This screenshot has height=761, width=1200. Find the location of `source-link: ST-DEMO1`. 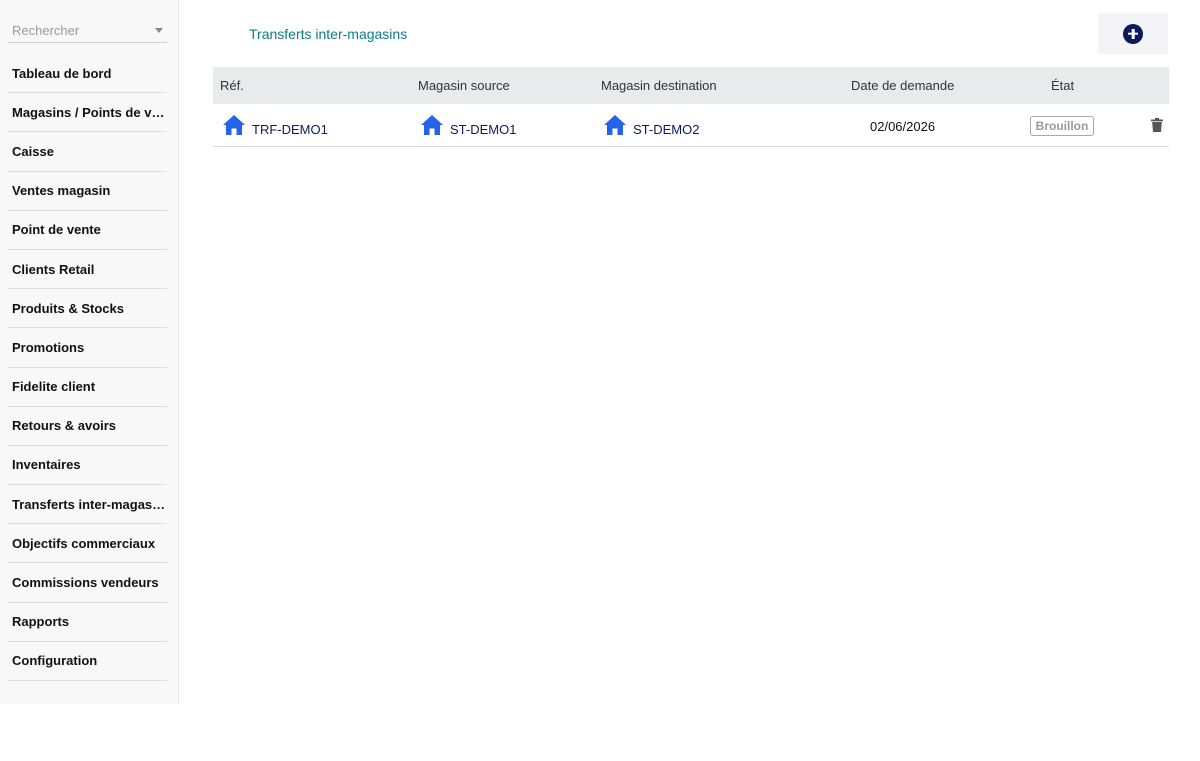

source-link: ST-DEMO1 is located at coordinates (483, 129).